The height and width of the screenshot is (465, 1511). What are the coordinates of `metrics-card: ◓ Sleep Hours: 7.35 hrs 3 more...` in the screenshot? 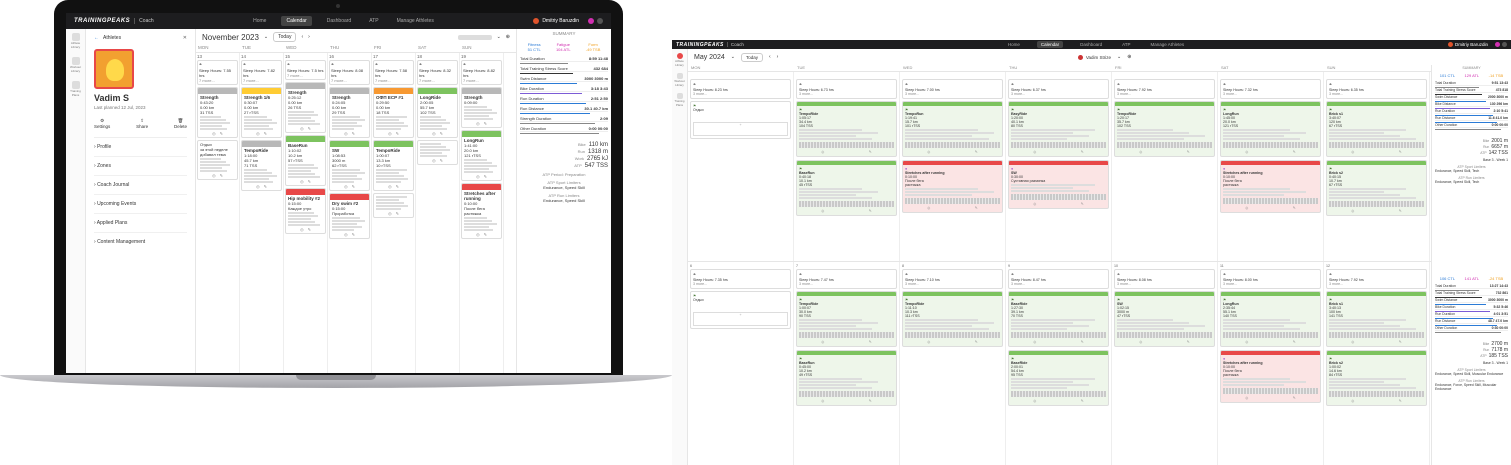 It's located at (740, 279).